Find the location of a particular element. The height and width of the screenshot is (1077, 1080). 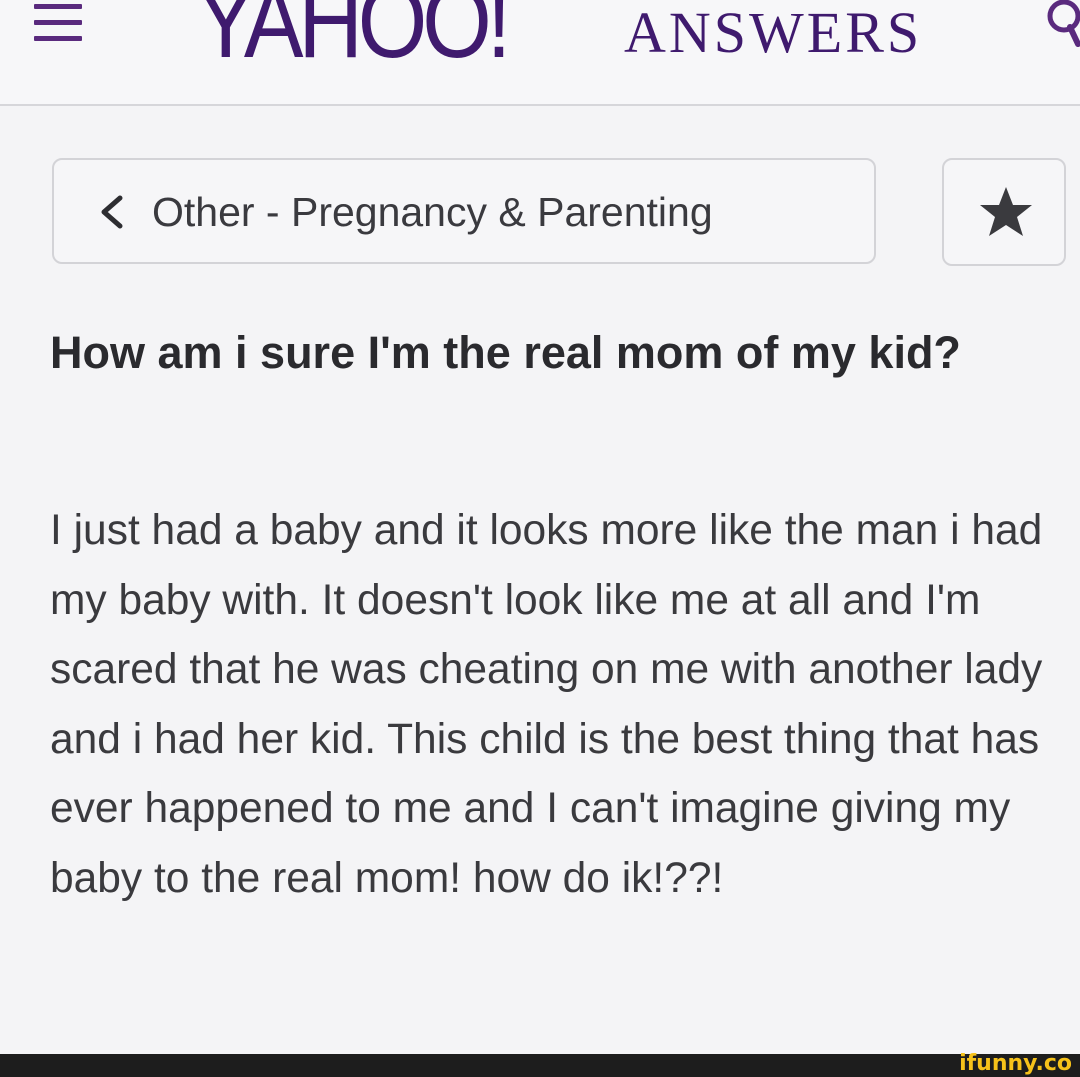

category-label: Other - Pregnancy & Parenting is located at coordinates (432, 212).